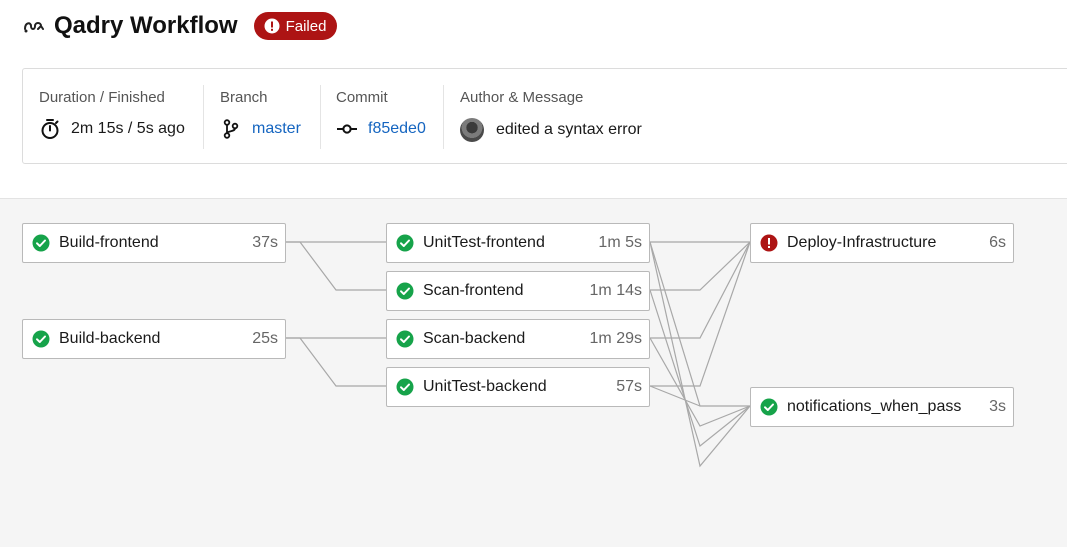  Describe the element at coordinates (109, 242) in the screenshot. I see `job-name: Build-frontend` at that location.